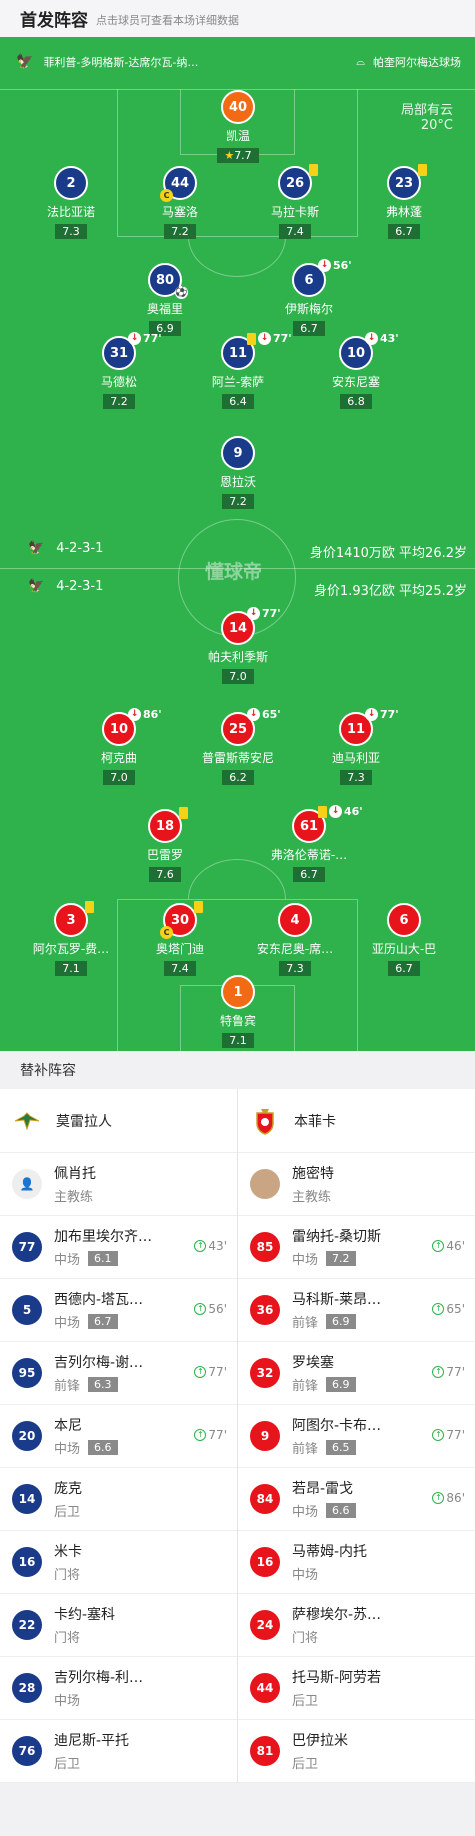  What do you see at coordinates (118, 1373) in the screenshot?
I see `sub-player-row: 95 吉列尔梅-谢… 前锋 6.3 ↑ 77'` at bounding box center [118, 1373].